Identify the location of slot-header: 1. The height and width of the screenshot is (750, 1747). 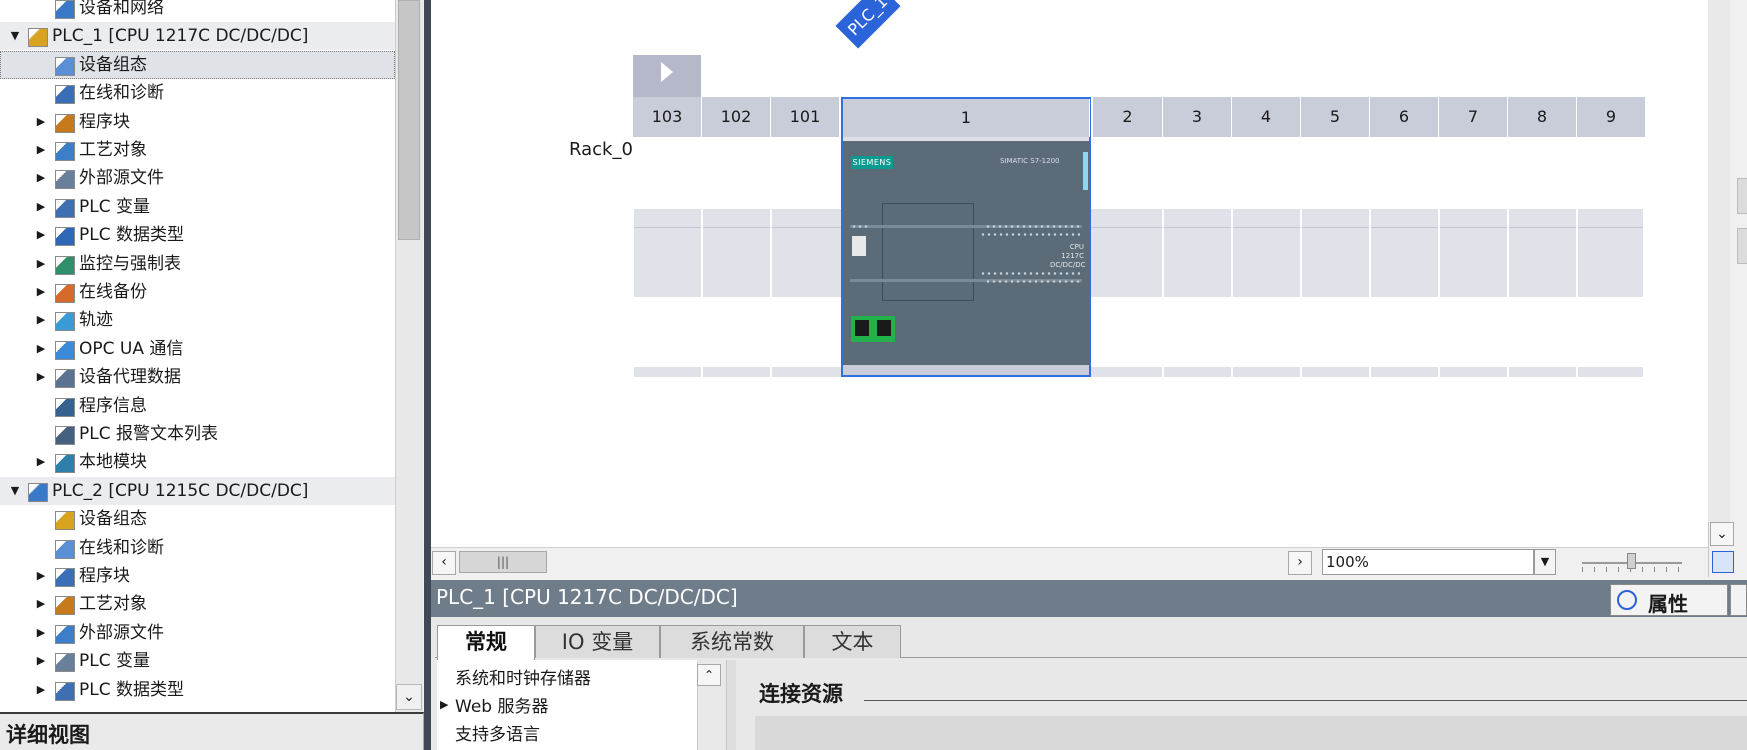
(966, 118).